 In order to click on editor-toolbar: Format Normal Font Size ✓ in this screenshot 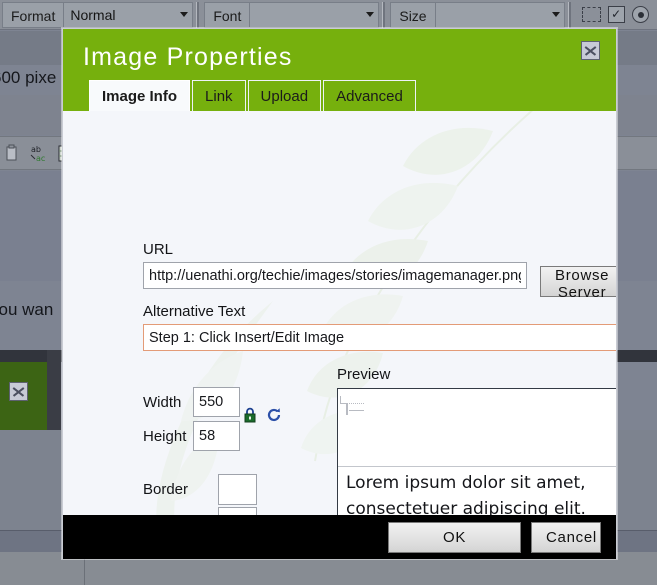, I will do `click(328, 15)`.